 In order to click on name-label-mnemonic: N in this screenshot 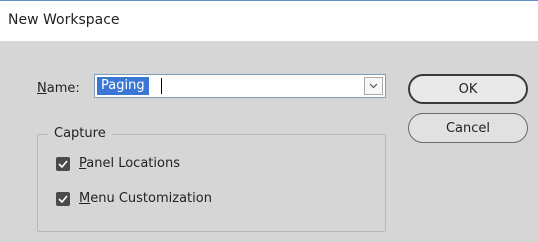, I will do `click(42, 88)`.